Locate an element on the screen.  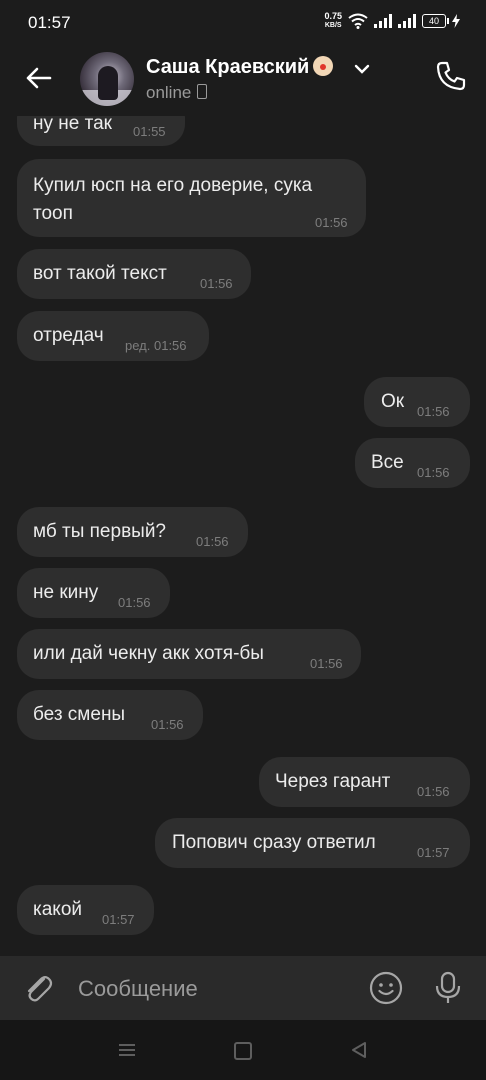
chat-header: Саша Краевский online is located at coordinates (243, 80).